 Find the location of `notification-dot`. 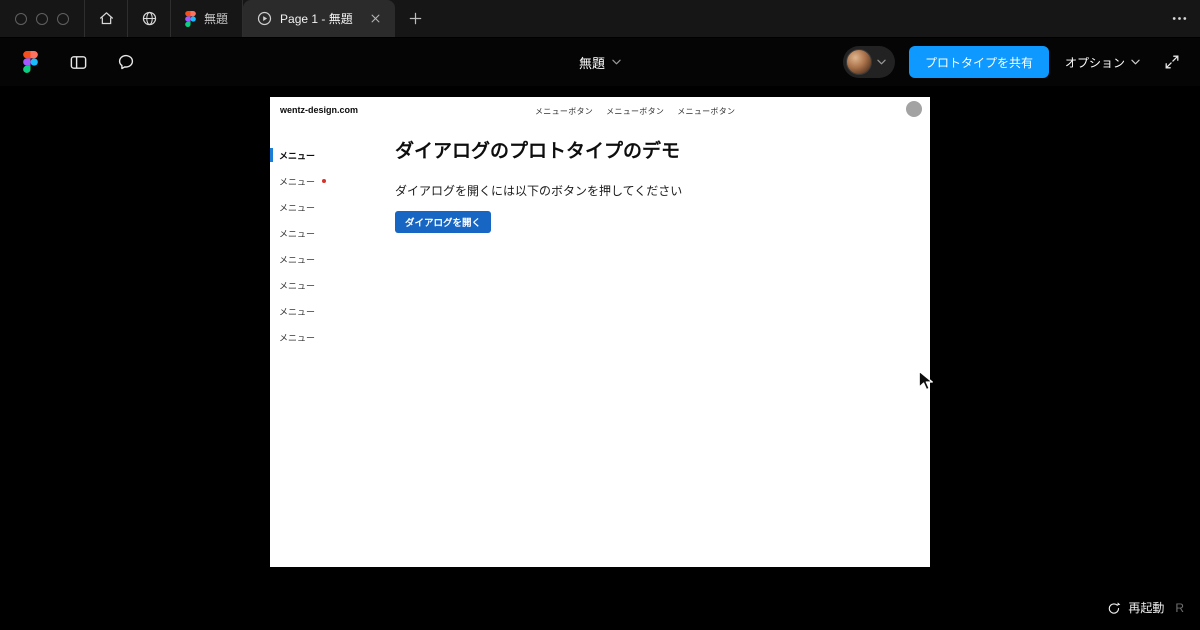

notification-dot is located at coordinates (324, 181).